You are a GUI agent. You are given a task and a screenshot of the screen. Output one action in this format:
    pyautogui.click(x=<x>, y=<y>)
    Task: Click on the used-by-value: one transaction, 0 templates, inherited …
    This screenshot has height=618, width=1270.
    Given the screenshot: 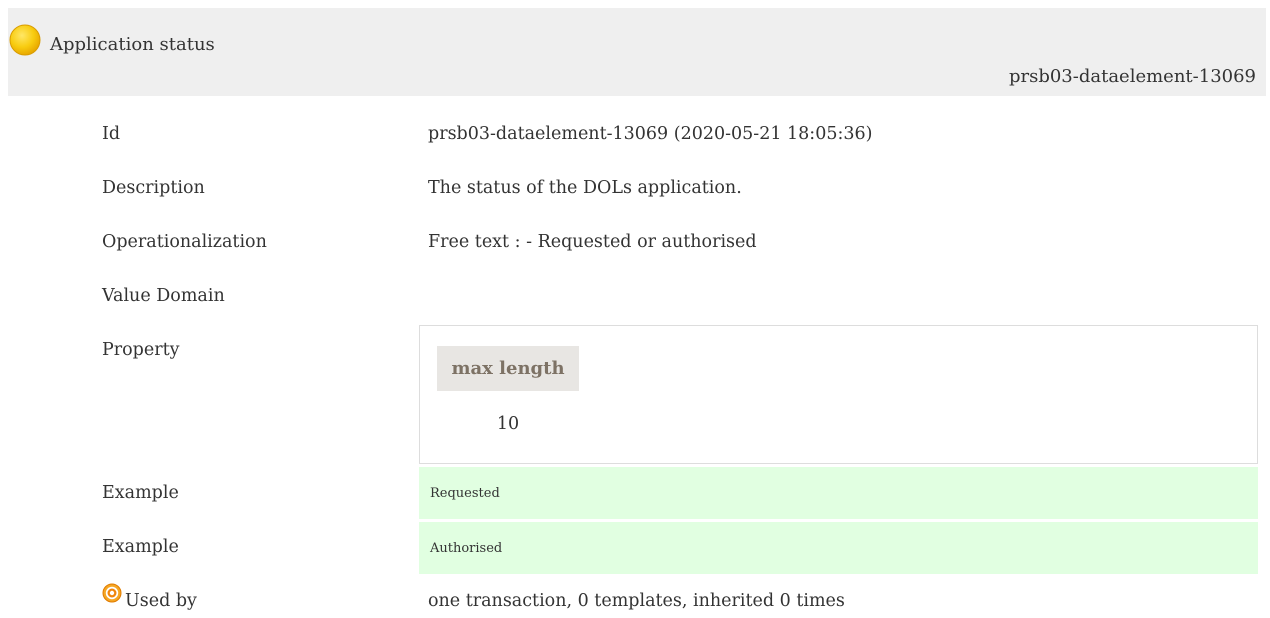 What is the action you would take?
    pyautogui.click(x=636, y=601)
    